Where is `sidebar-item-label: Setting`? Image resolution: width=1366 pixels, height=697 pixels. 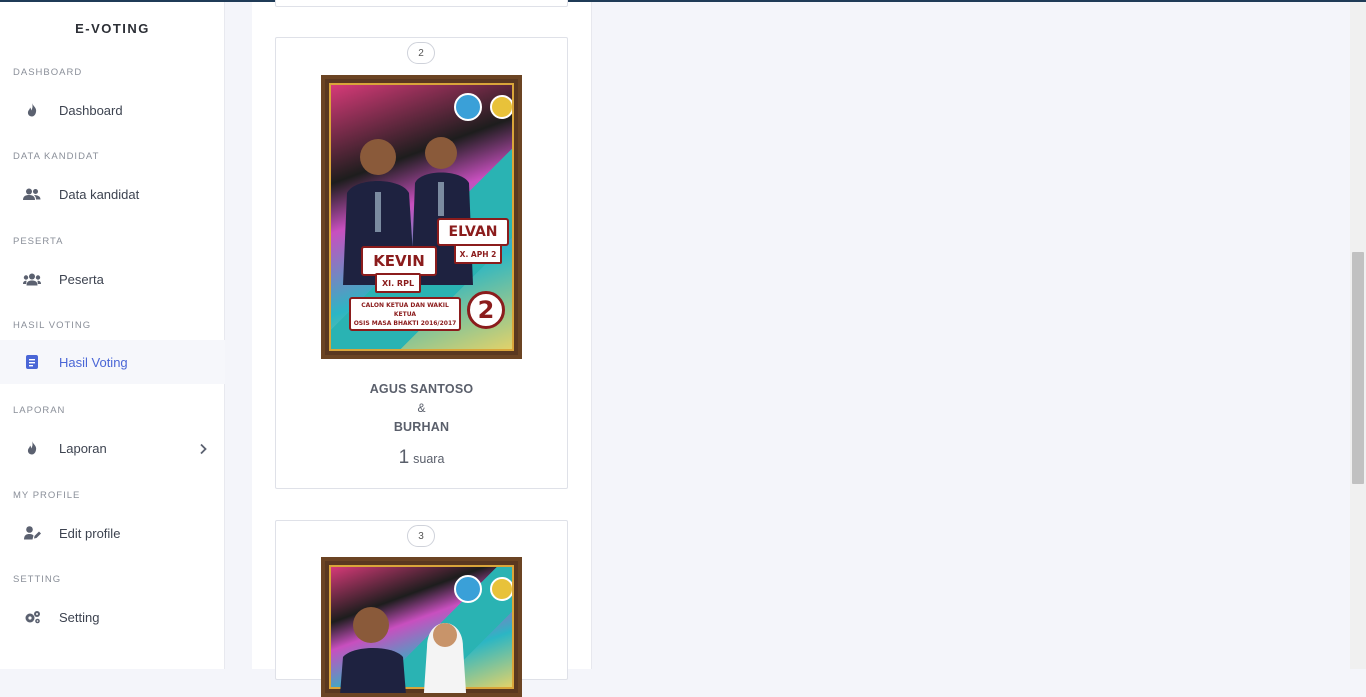
sidebar-item-label: Setting is located at coordinates (79, 617).